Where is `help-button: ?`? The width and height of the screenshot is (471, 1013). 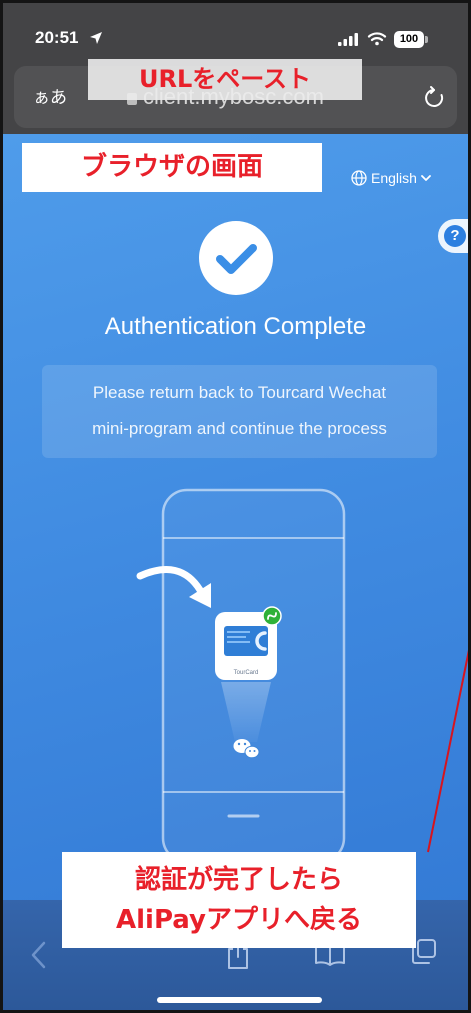 help-button: ? is located at coordinates (454, 236).